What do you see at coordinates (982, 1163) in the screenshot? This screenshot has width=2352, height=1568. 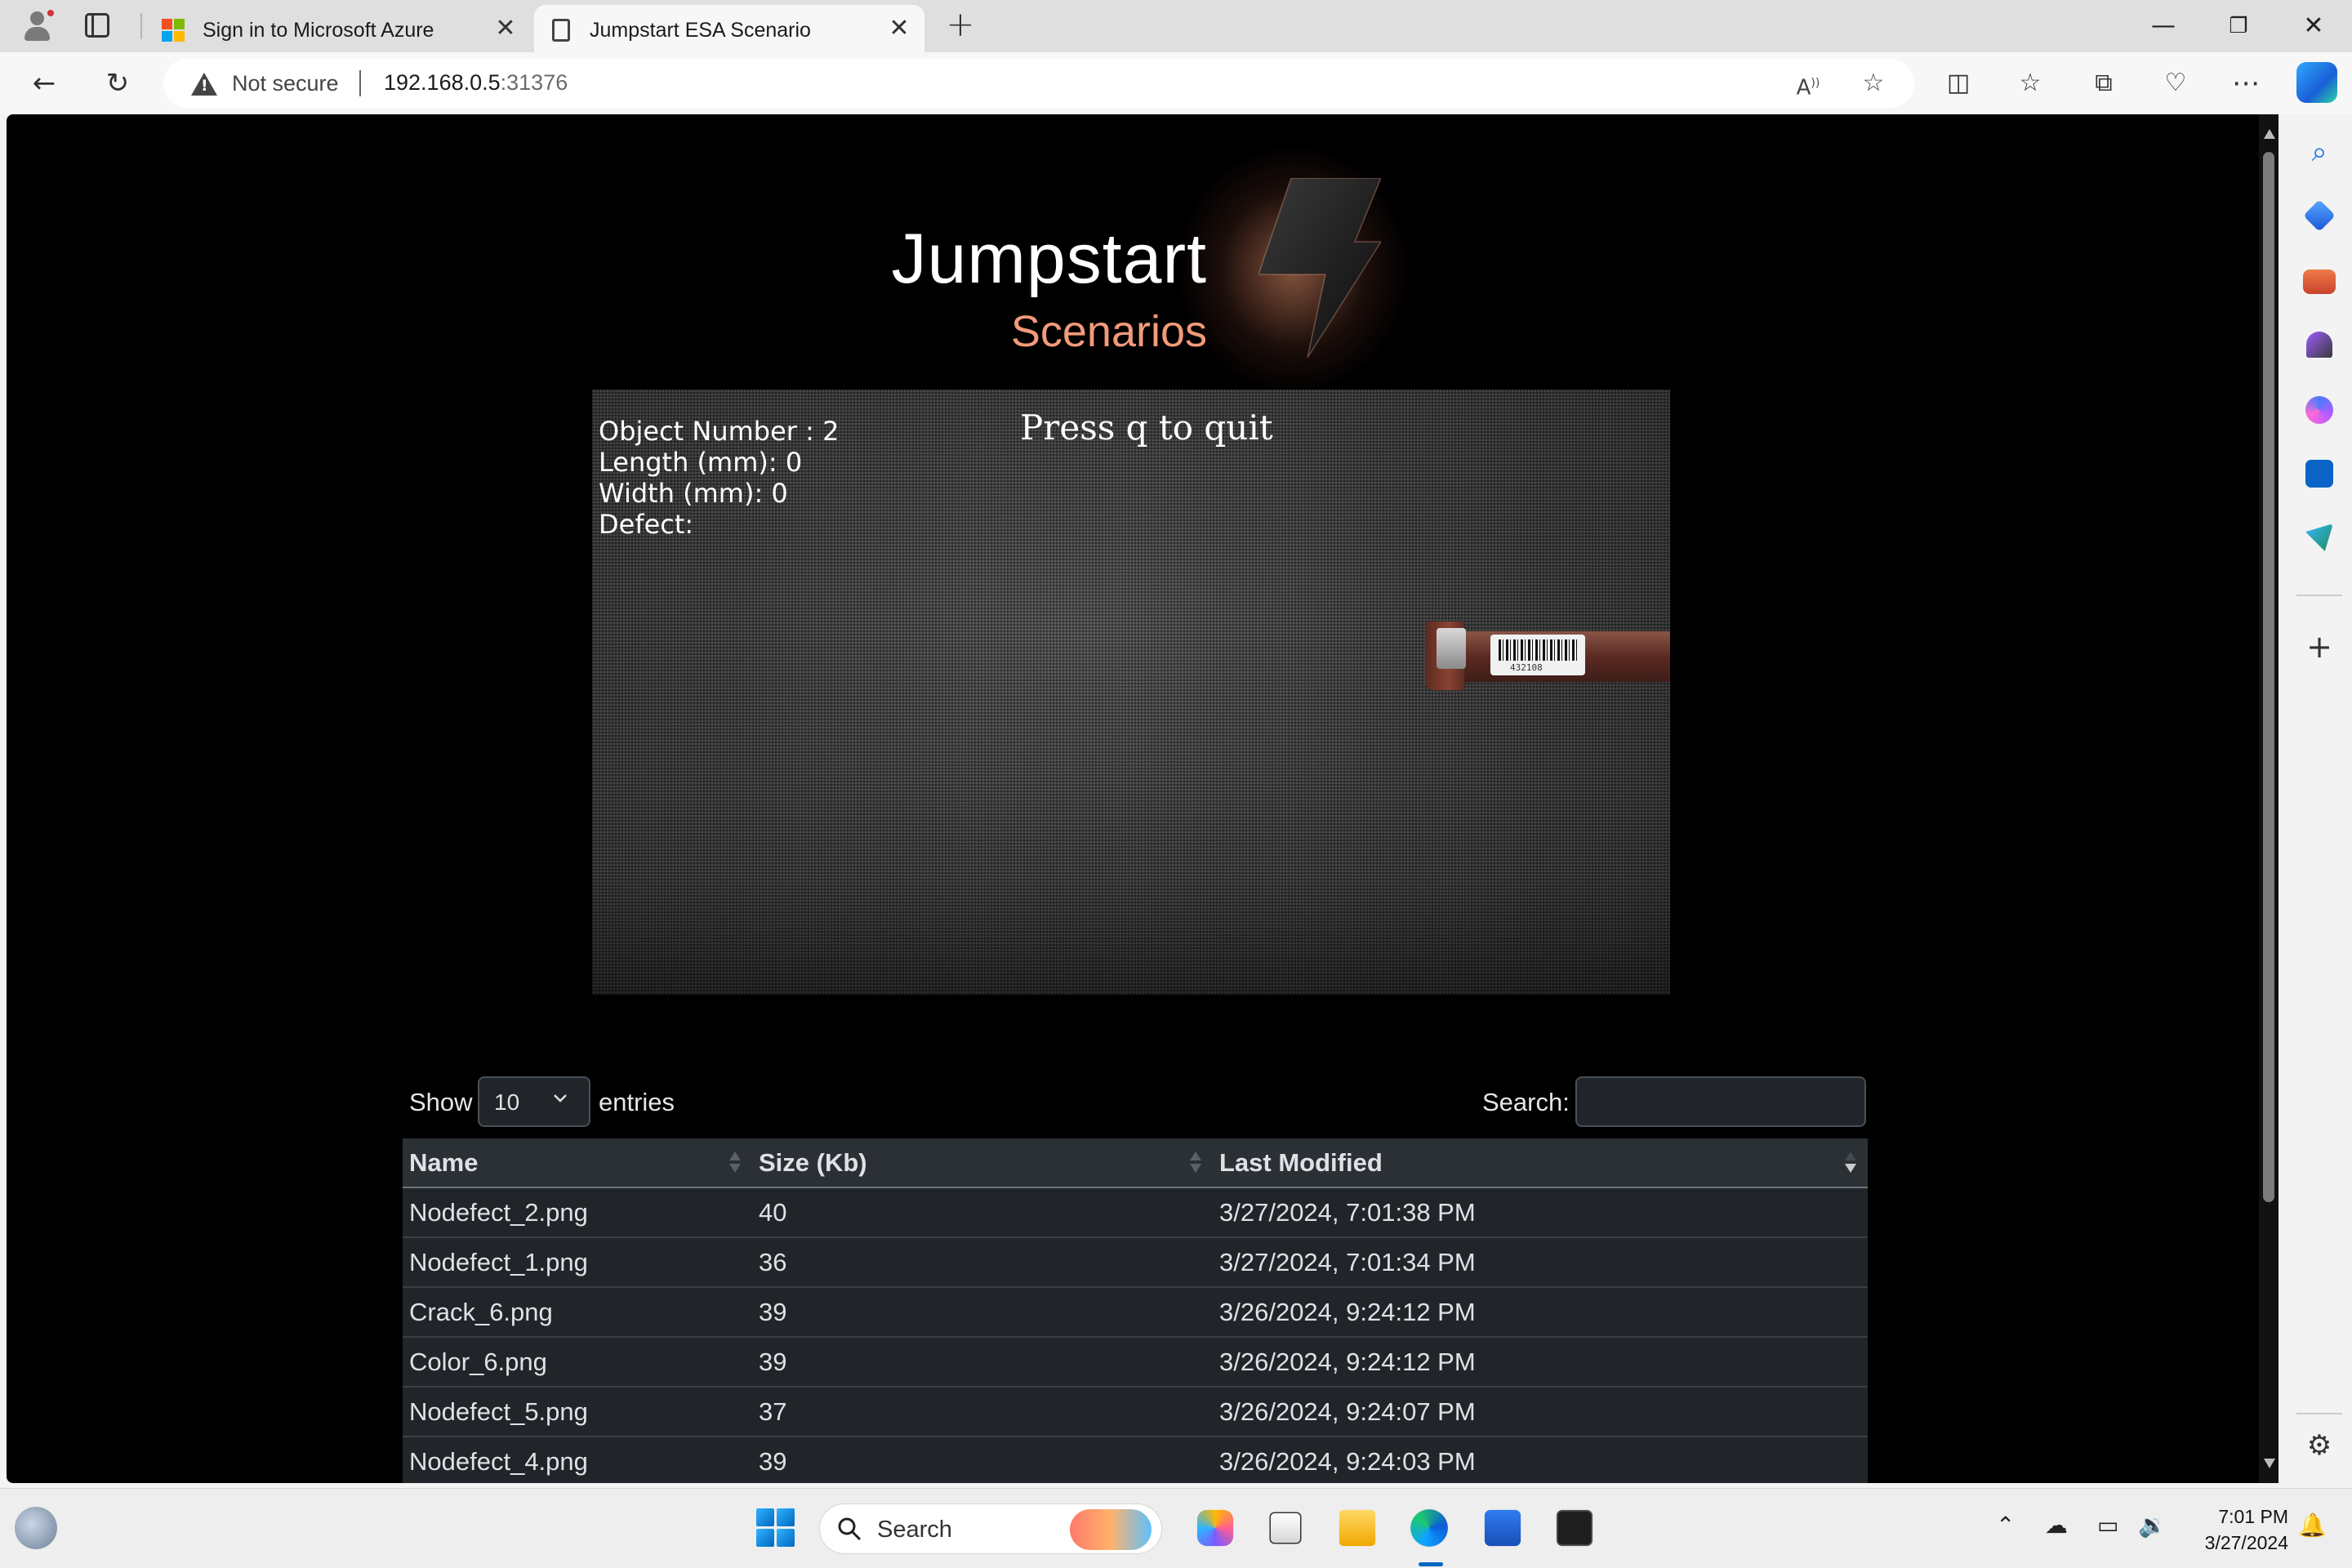 I see `header-size: Size (Kb)` at bounding box center [982, 1163].